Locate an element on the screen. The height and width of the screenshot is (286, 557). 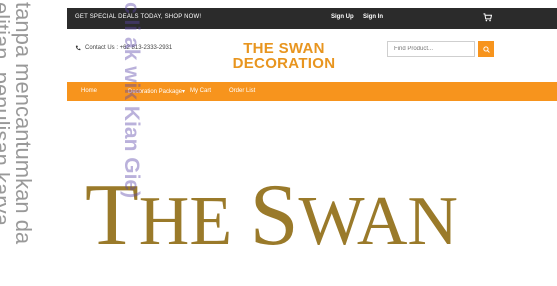
nav-item-decoration-package: Decoration Package▾ is located at coordinates (156, 91).